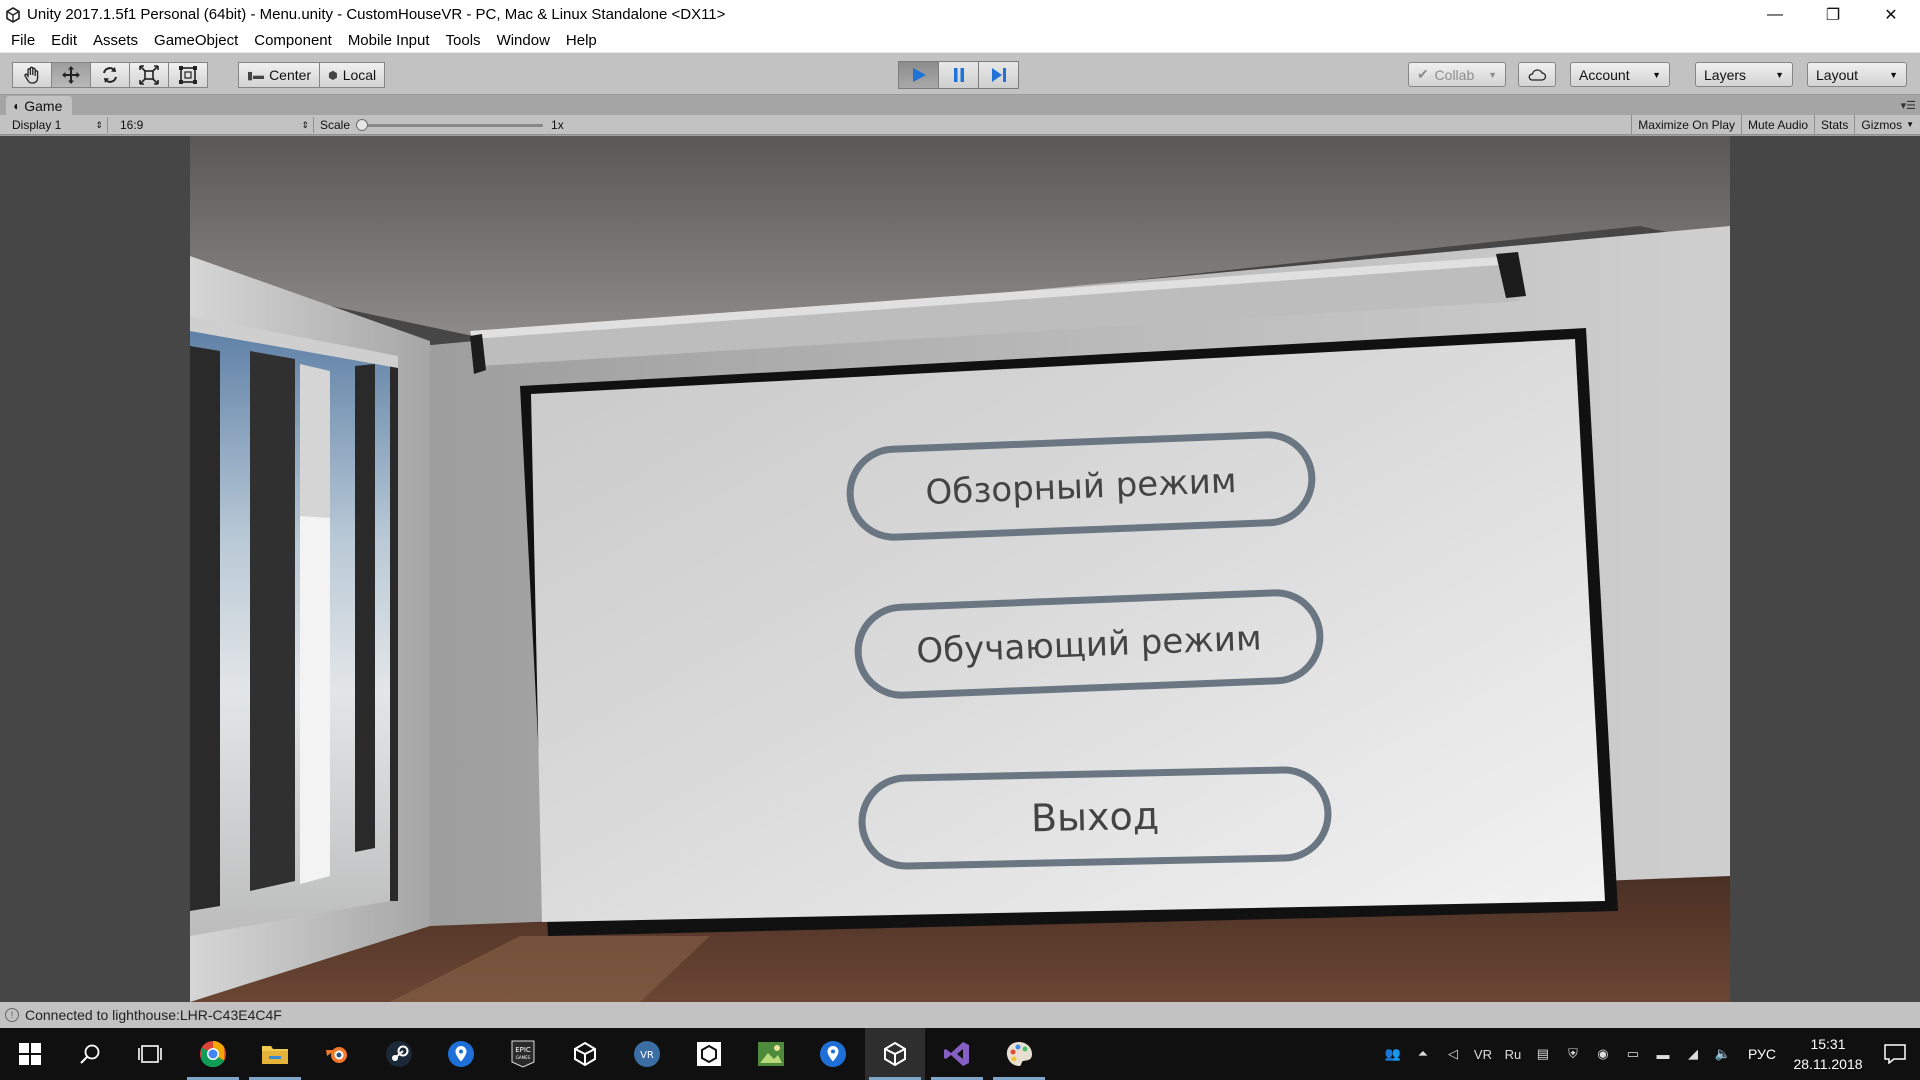 This screenshot has height=1080, width=1920. I want to click on step-icon, so click(998, 75).